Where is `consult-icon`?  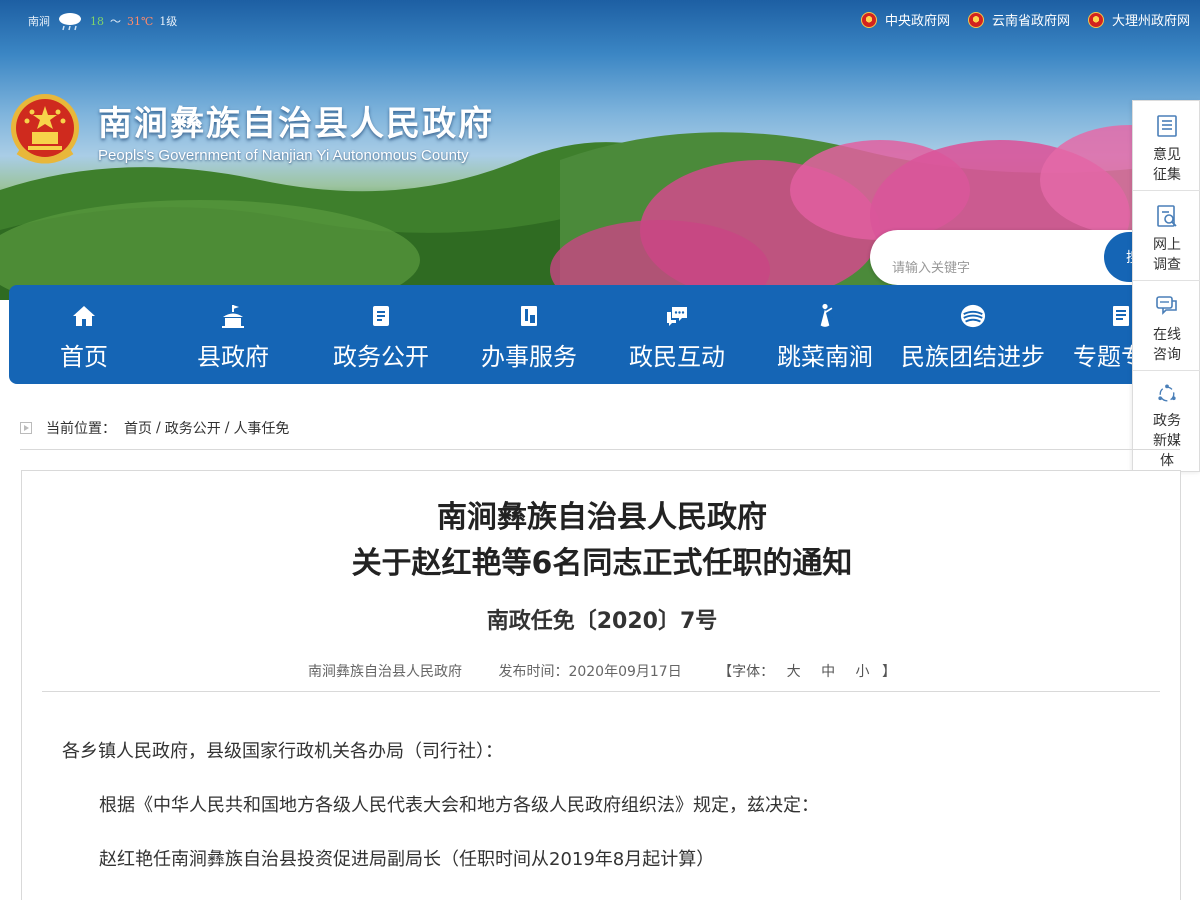
consult-icon is located at coordinates (1166, 305).